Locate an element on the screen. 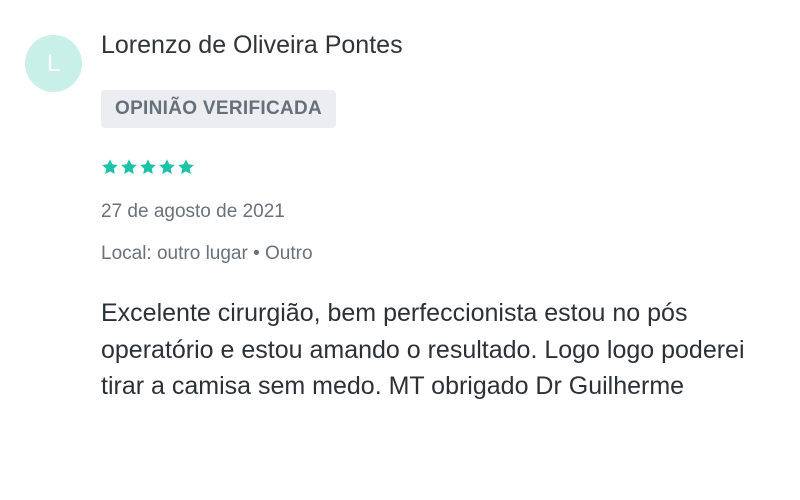 The image size is (800, 500). verified-badge: OPINIÃO VERIFICADA is located at coordinates (219, 109).